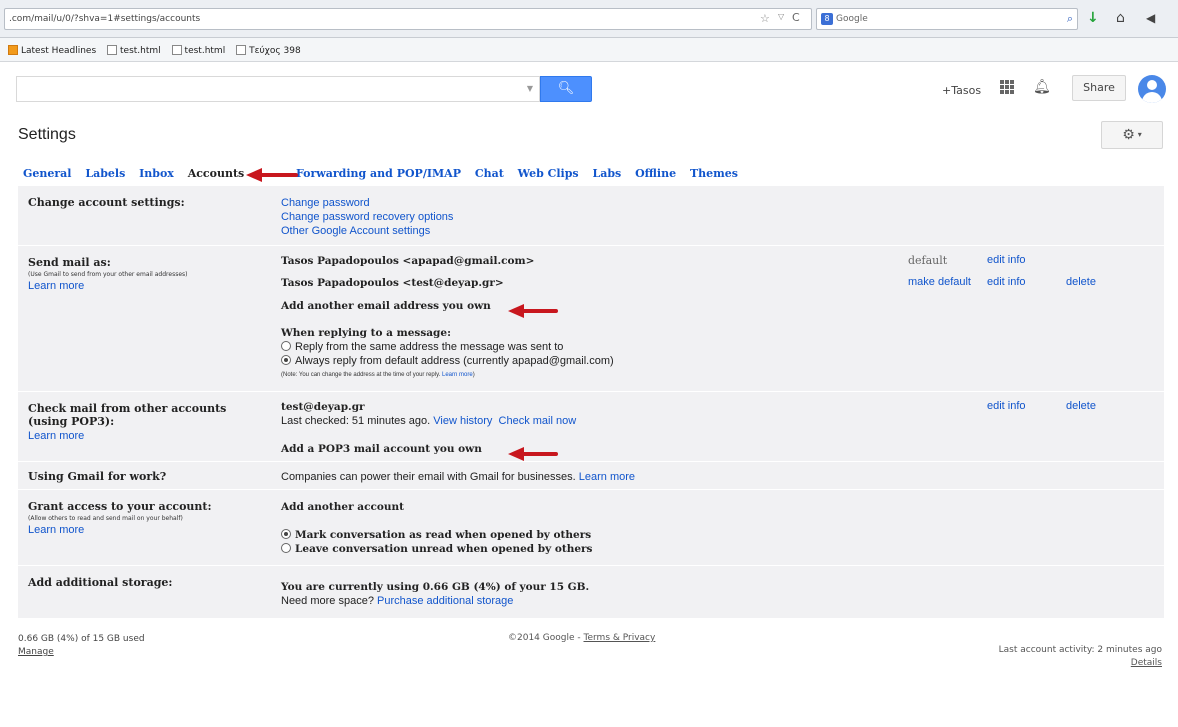 The height and width of the screenshot is (727, 1178). Describe the element at coordinates (268, 50) in the screenshot. I see `bookmark-item: Τεύχος 398` at that location.